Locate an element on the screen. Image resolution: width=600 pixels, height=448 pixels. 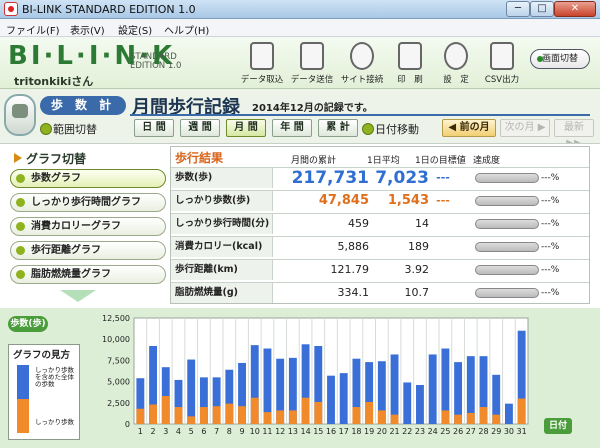
range-yearly-button: 年 間 is located at coordinates (292, 128).